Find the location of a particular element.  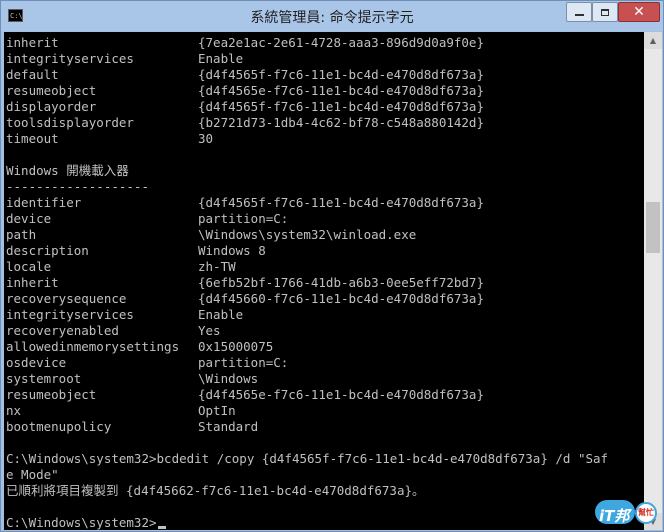

section-title: Windows 開機載入器 is located at coordinates (67, 170).